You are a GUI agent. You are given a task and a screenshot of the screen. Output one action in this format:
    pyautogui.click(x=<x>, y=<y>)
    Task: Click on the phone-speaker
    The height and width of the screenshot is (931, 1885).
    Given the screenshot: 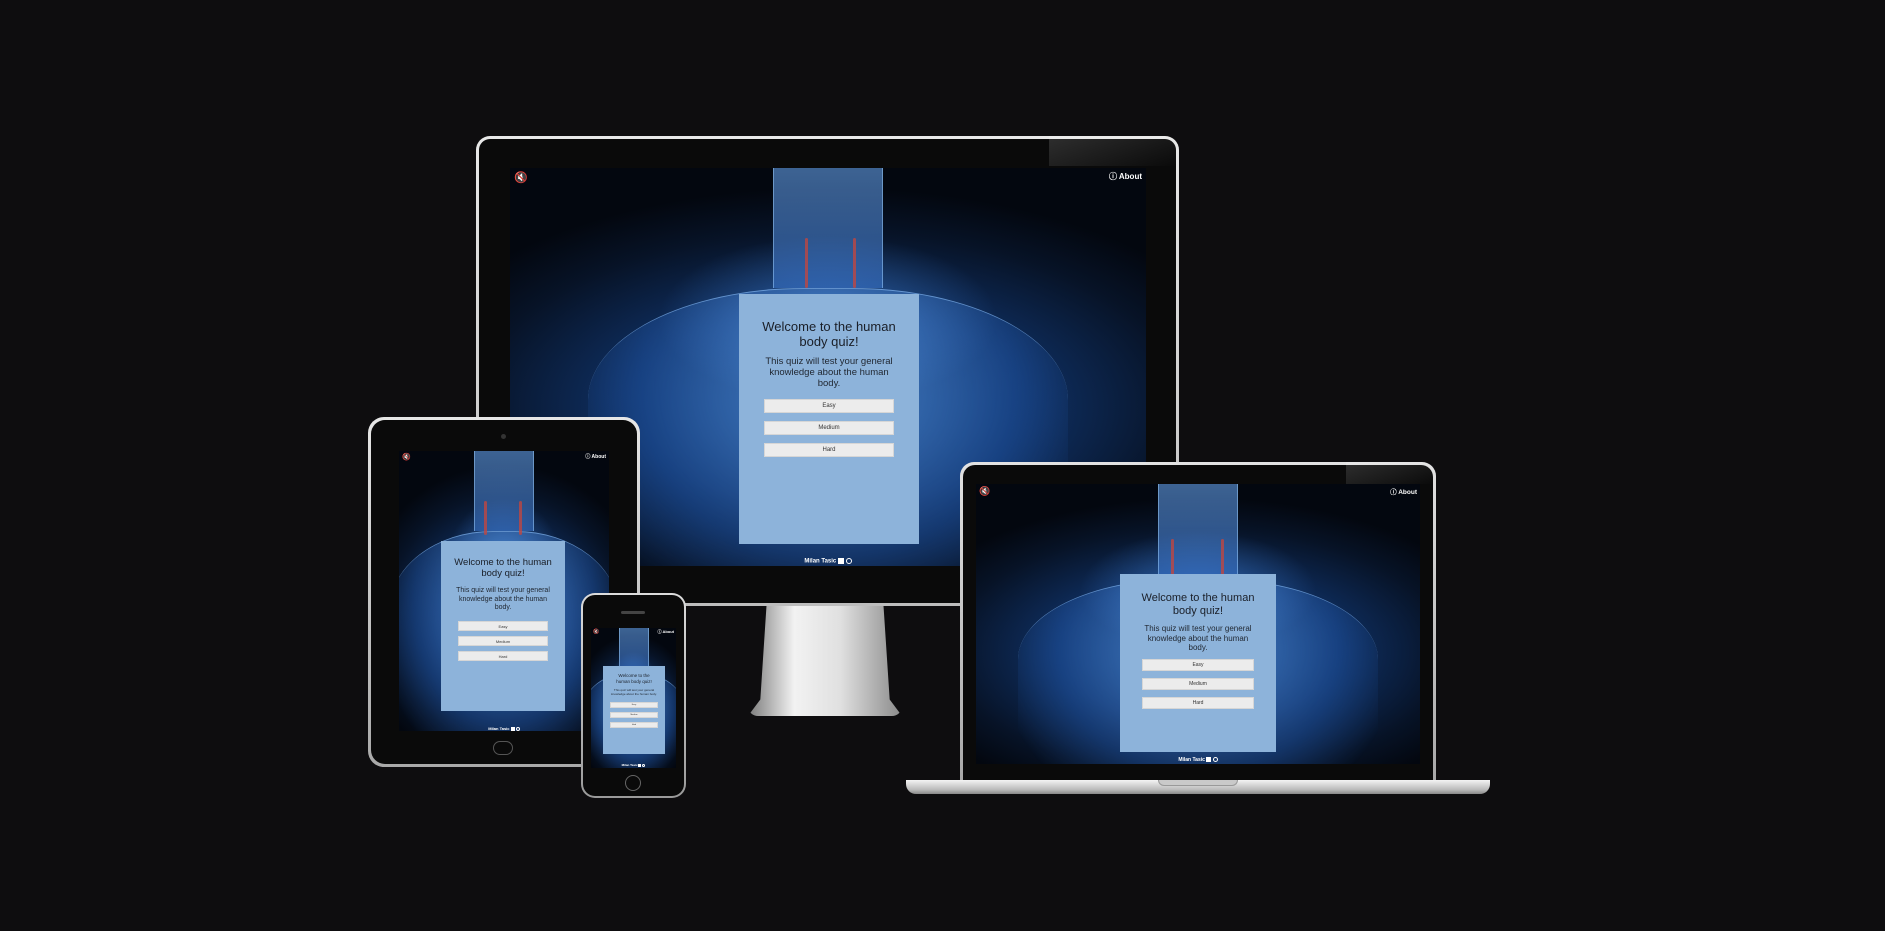 What is the action you would take?
    pyautogui.click(x=633, y=612)
    